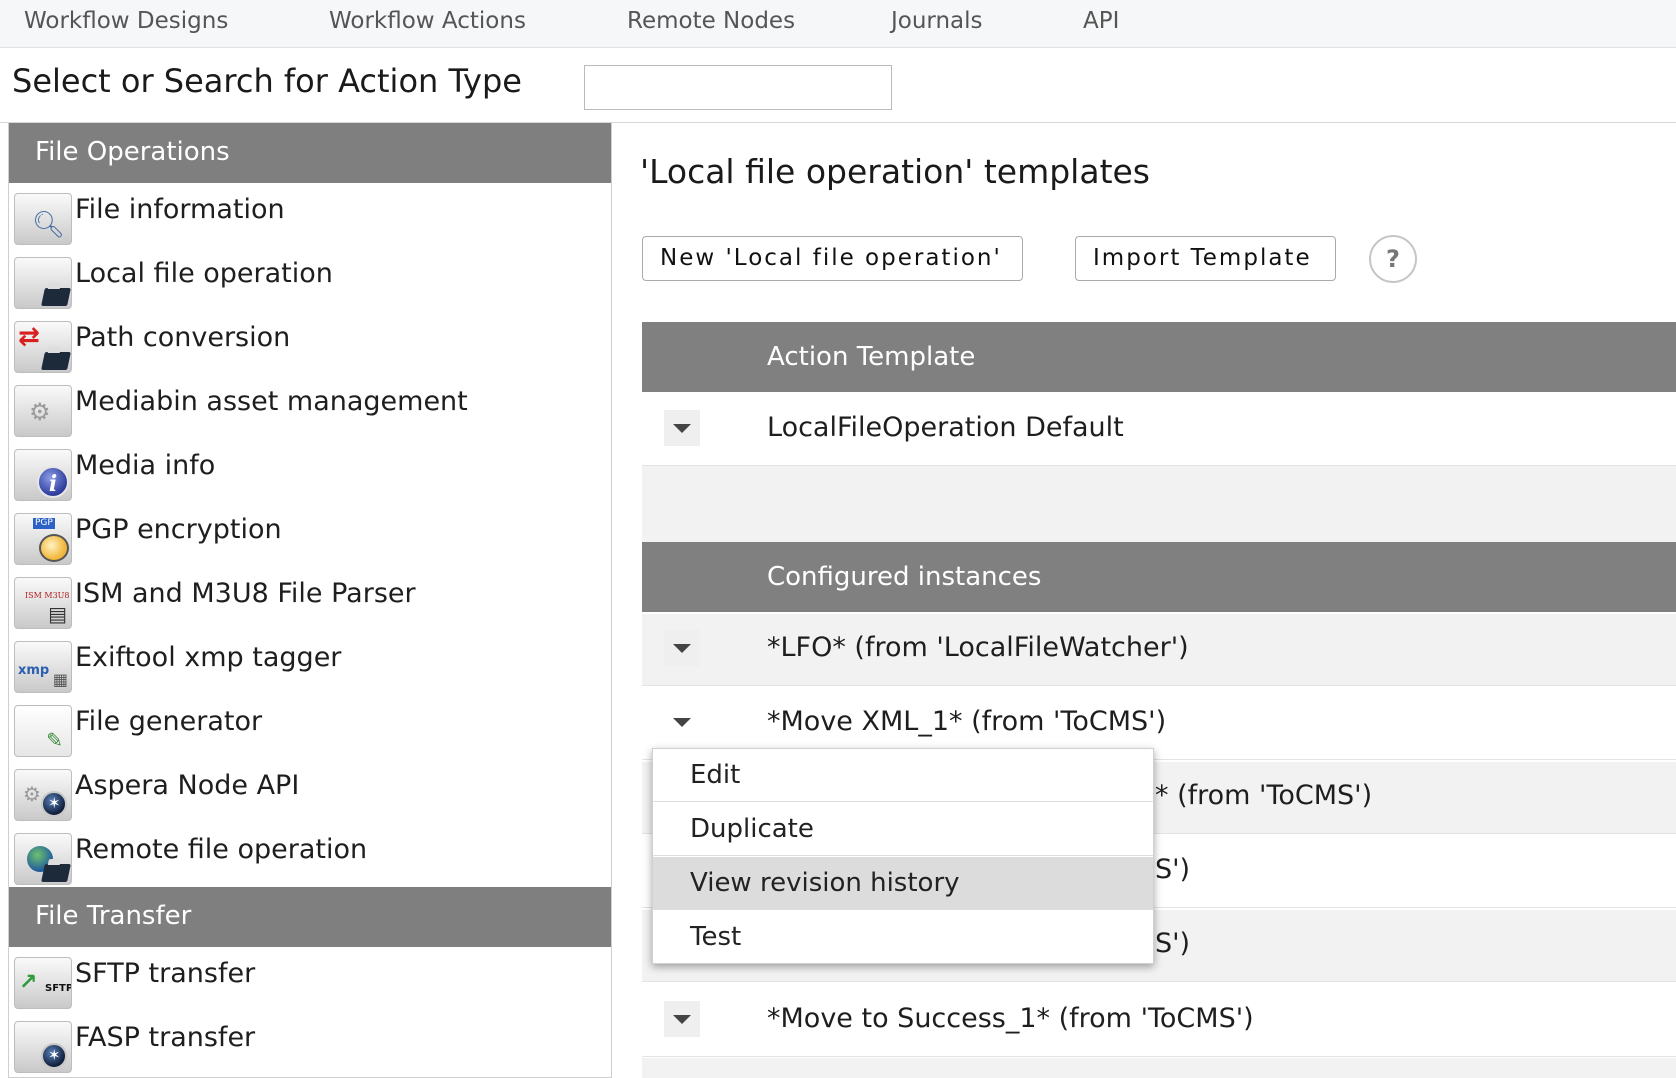 The height and width of the screenshot is (1078, 1676). What do you see at coordinates (895, 171) in the screenshot?
I see `page-title: 'Local file operation' templates` at bounding box center [895, 171].